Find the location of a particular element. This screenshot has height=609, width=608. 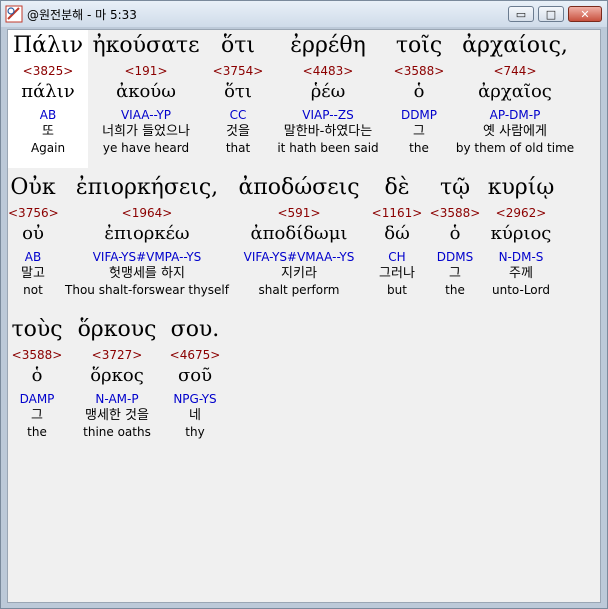

korean-gloss: 옛 사람에게 is located at coordinates (515, 131).